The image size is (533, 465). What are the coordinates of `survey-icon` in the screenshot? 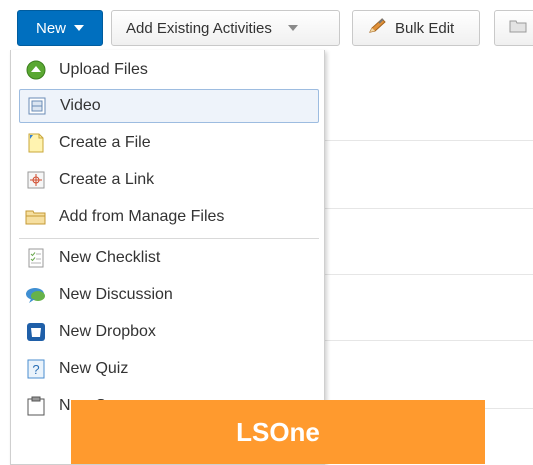 It's located at (36, 406).